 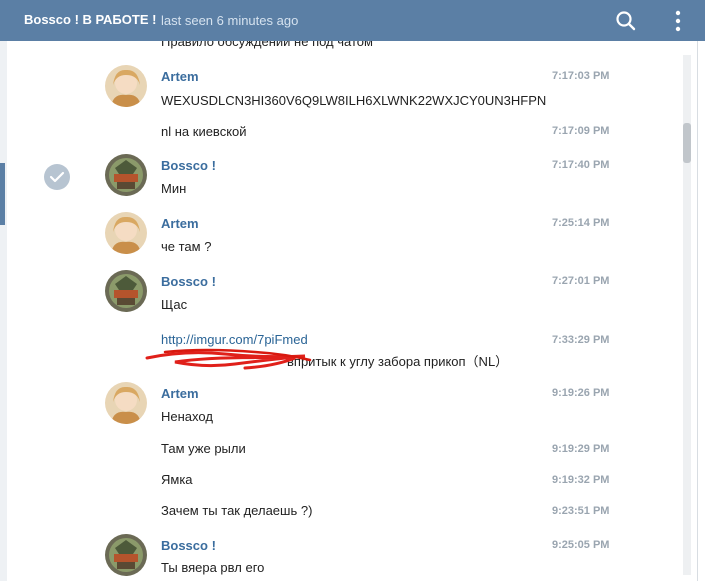 I want to click on message-text: Зачем ты так делаешь ?), so click(x=237, y=510).